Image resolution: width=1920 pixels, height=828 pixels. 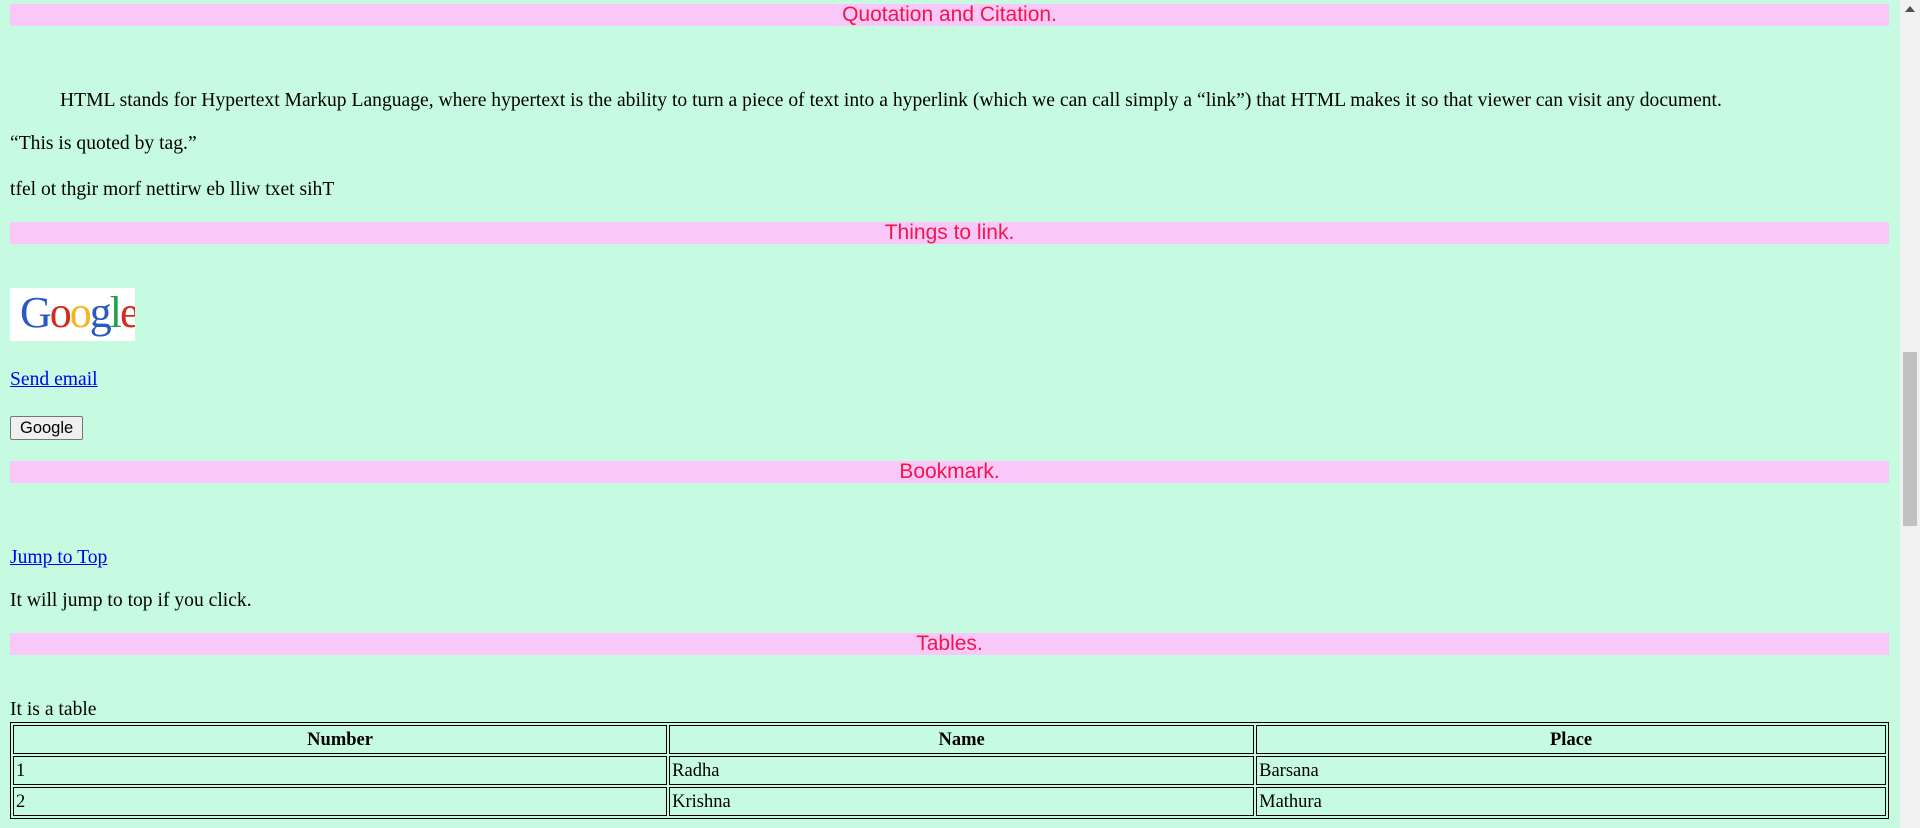 What do you see at coordinates (47, 428) in the screenshot?
I see `google-button: Google` at bounding box center [47, 428].